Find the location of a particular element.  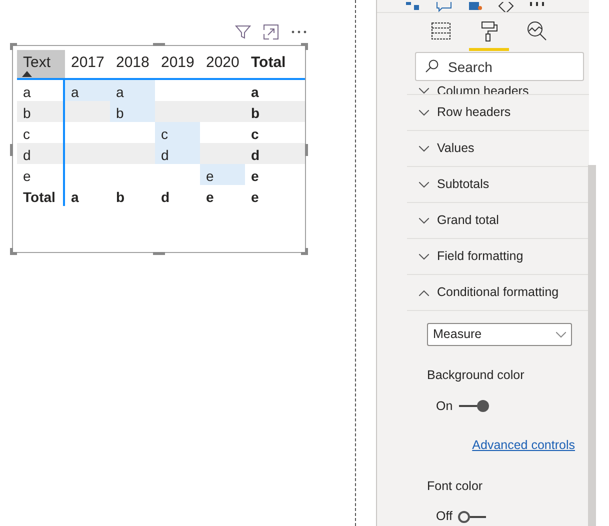

focus-mode-icon is located at coordinates (271, 32).